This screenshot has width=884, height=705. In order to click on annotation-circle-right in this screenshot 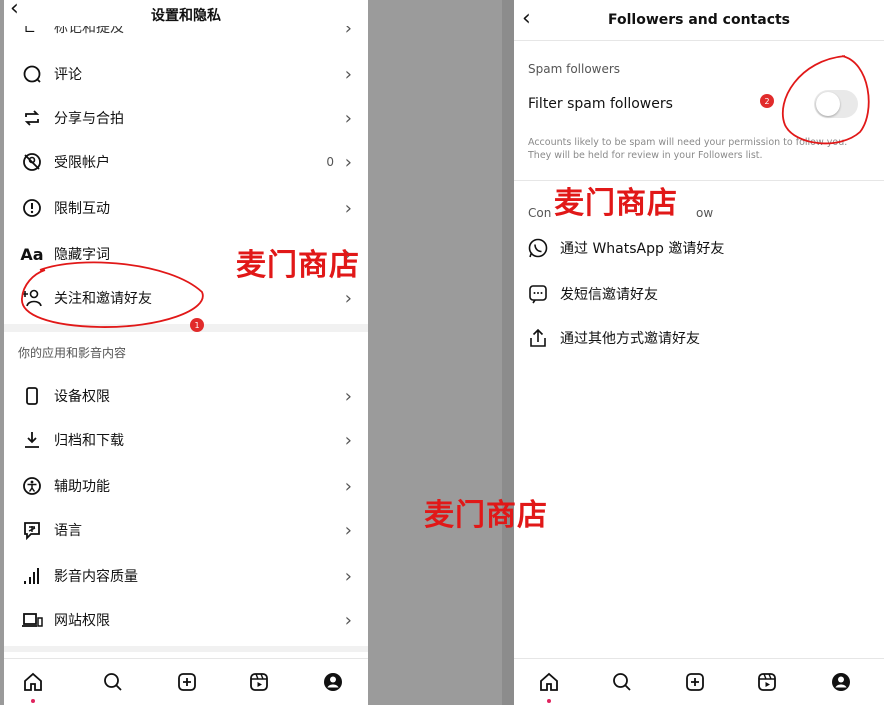, I will do `click(826, 100)`.